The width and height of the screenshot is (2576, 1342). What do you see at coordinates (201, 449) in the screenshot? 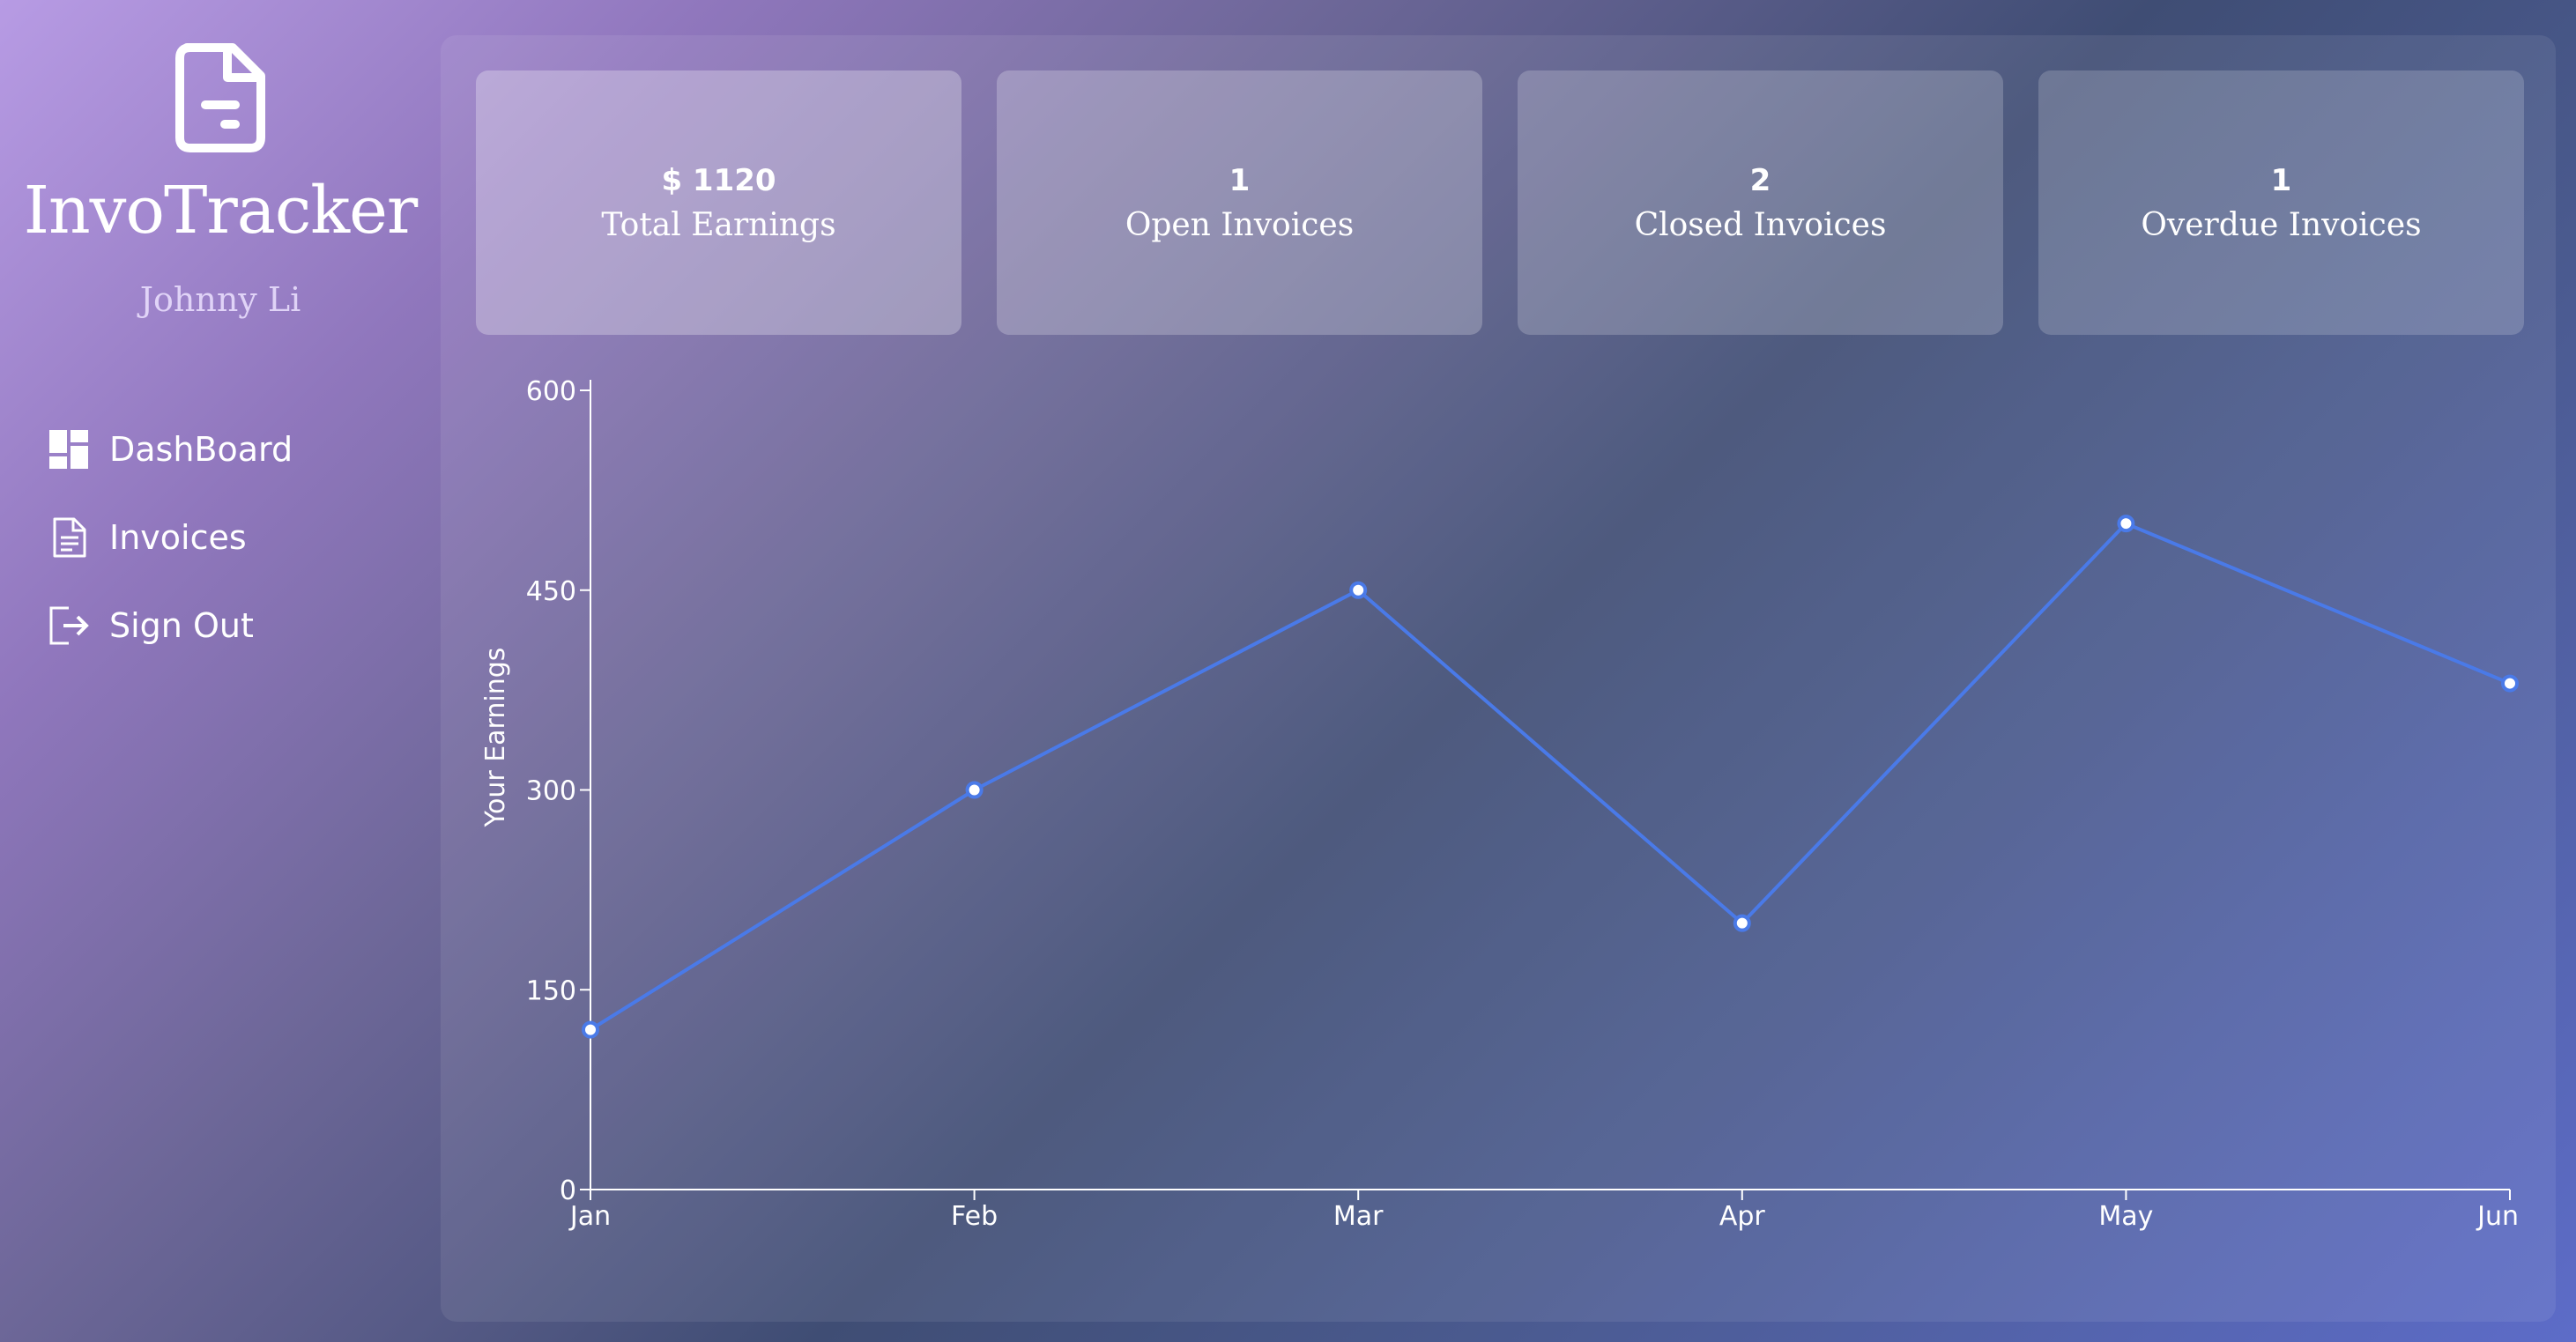
I see `sidebar-item-label: DashBoard` at bounding box center [201, 449].